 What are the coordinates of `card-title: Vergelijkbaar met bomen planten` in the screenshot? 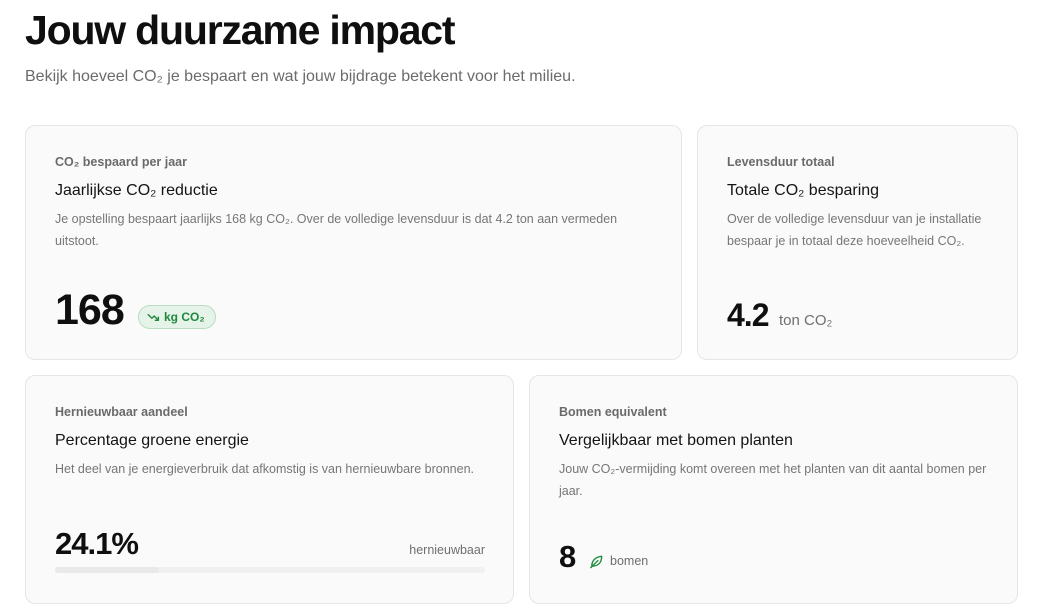 It's located at (676, 440).